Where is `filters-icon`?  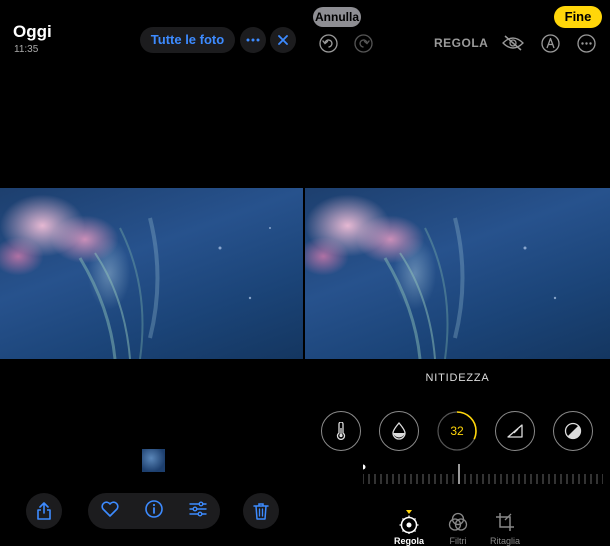 filters-icon is located at coordinates (458, 521).